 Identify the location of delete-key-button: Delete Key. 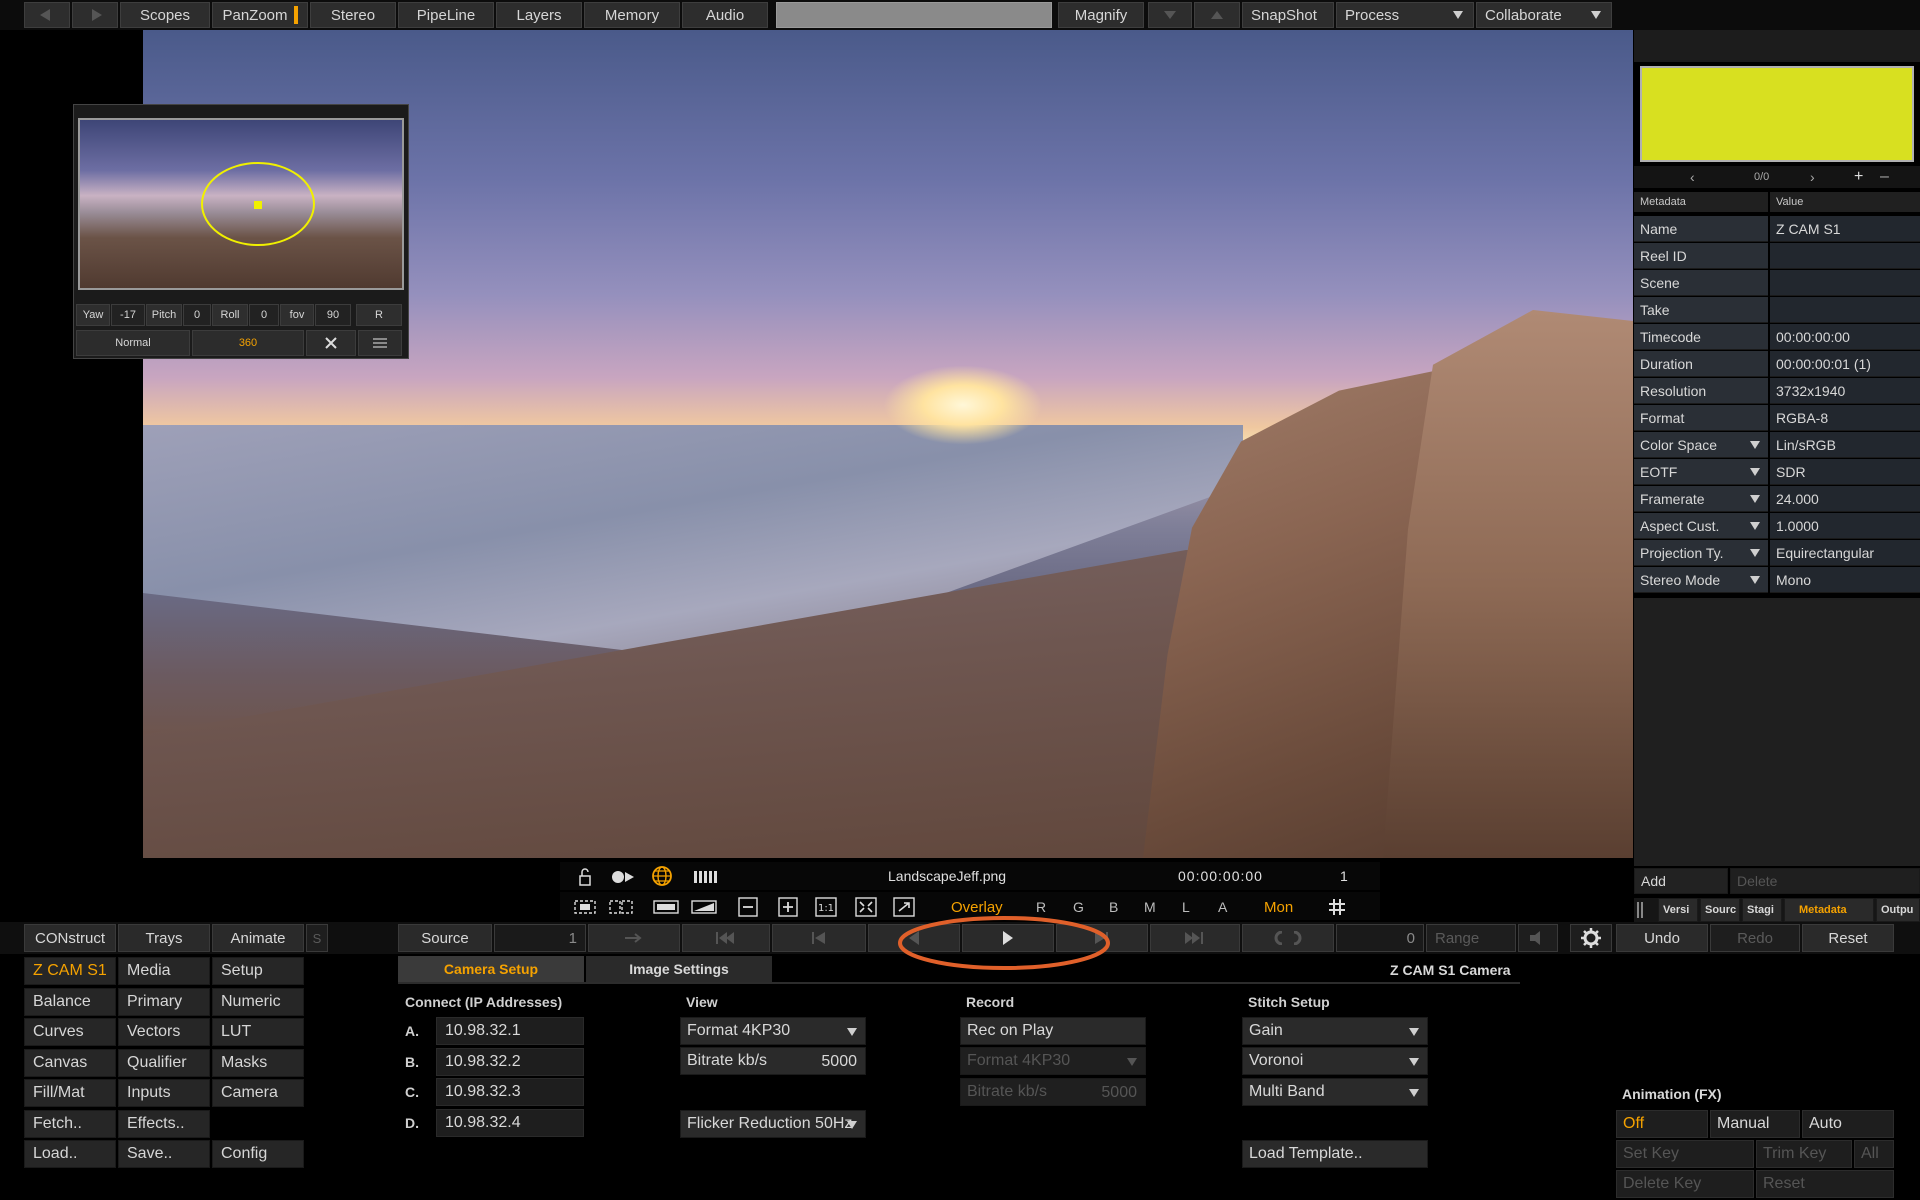
(1685, 1184).